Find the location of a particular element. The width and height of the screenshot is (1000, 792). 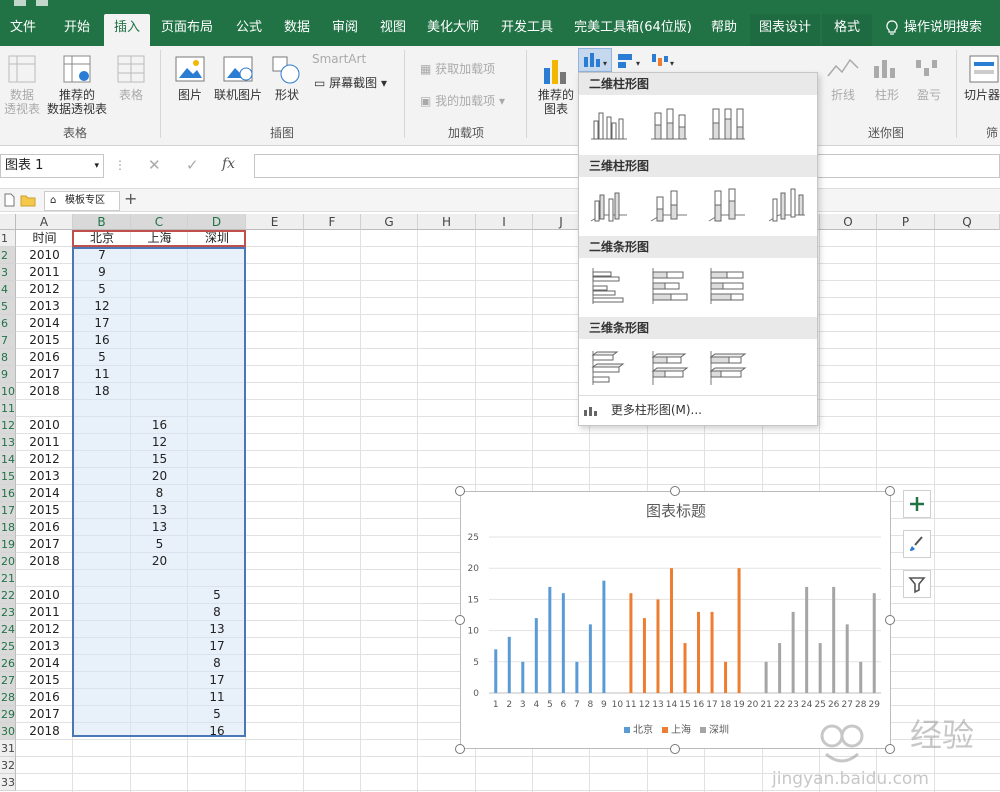

year-cell: 2012 is located at coordinates (44, 289).